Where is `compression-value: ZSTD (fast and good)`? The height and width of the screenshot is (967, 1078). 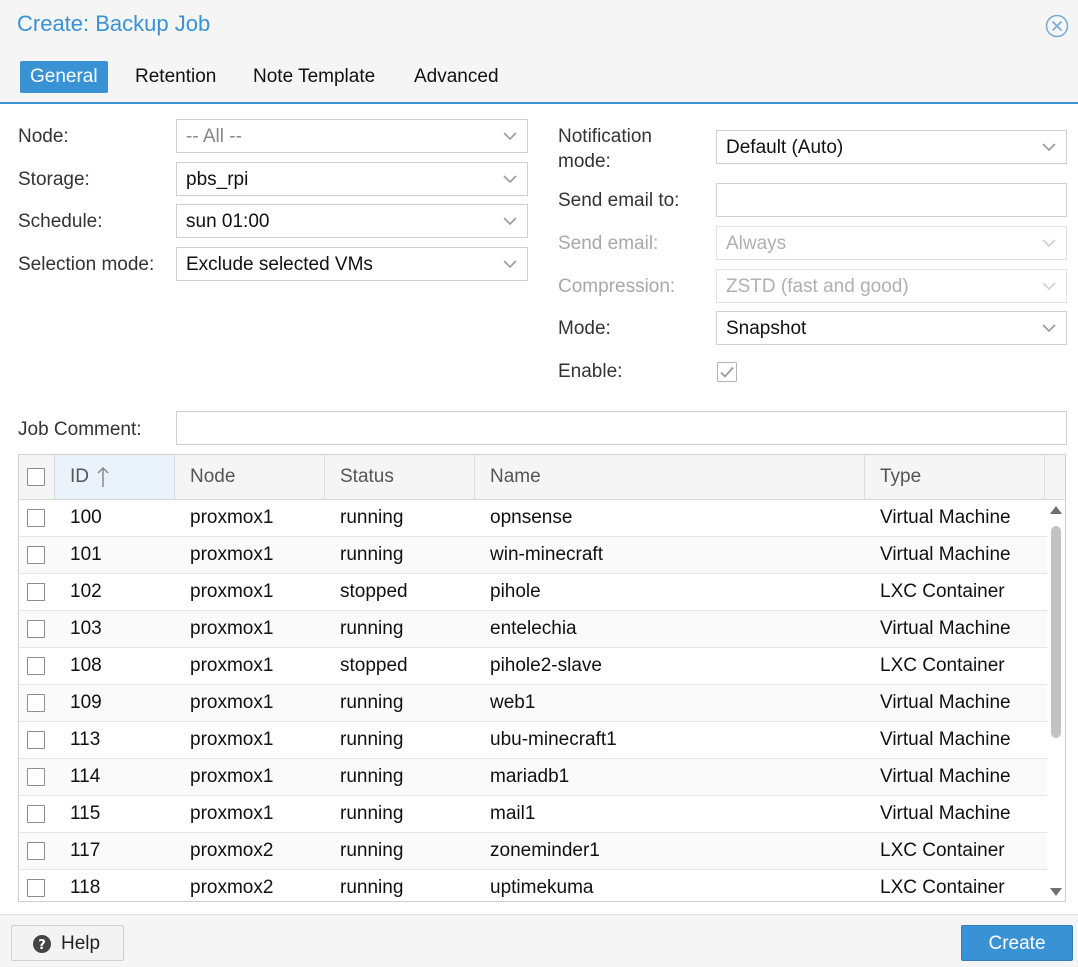 compression-value: ZSTD (fast and good) is located at coordinates (817, 286).